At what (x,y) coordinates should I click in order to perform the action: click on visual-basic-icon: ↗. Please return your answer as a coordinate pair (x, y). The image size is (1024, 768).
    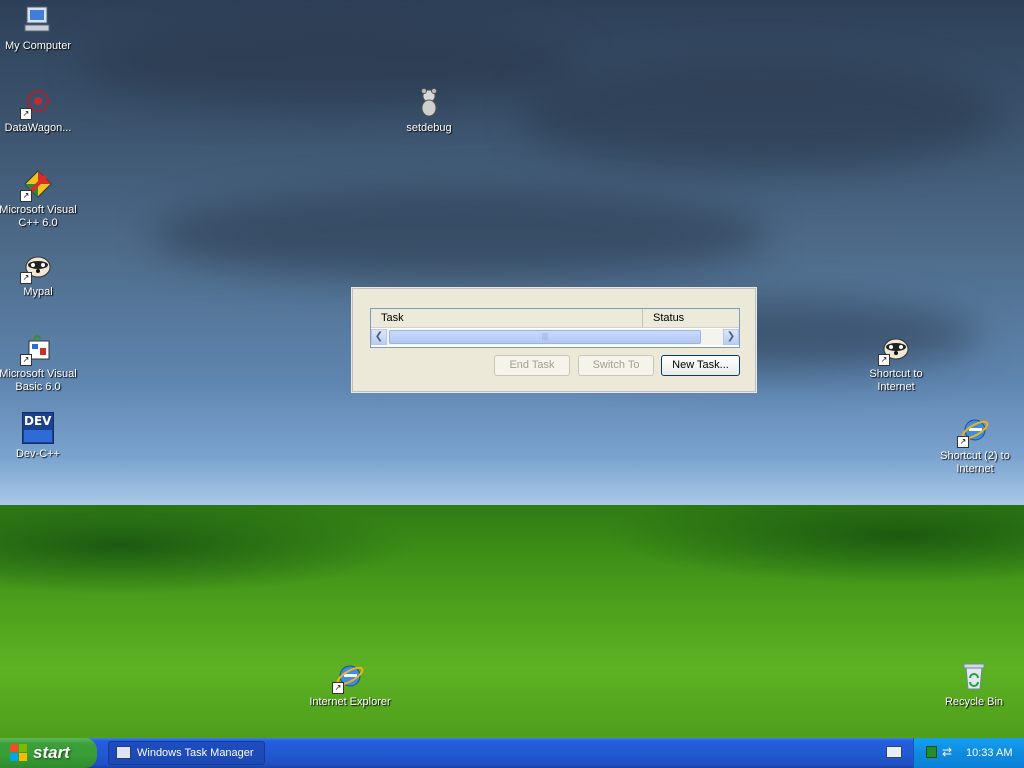
    Looking at the image, I should click on (37, 349).